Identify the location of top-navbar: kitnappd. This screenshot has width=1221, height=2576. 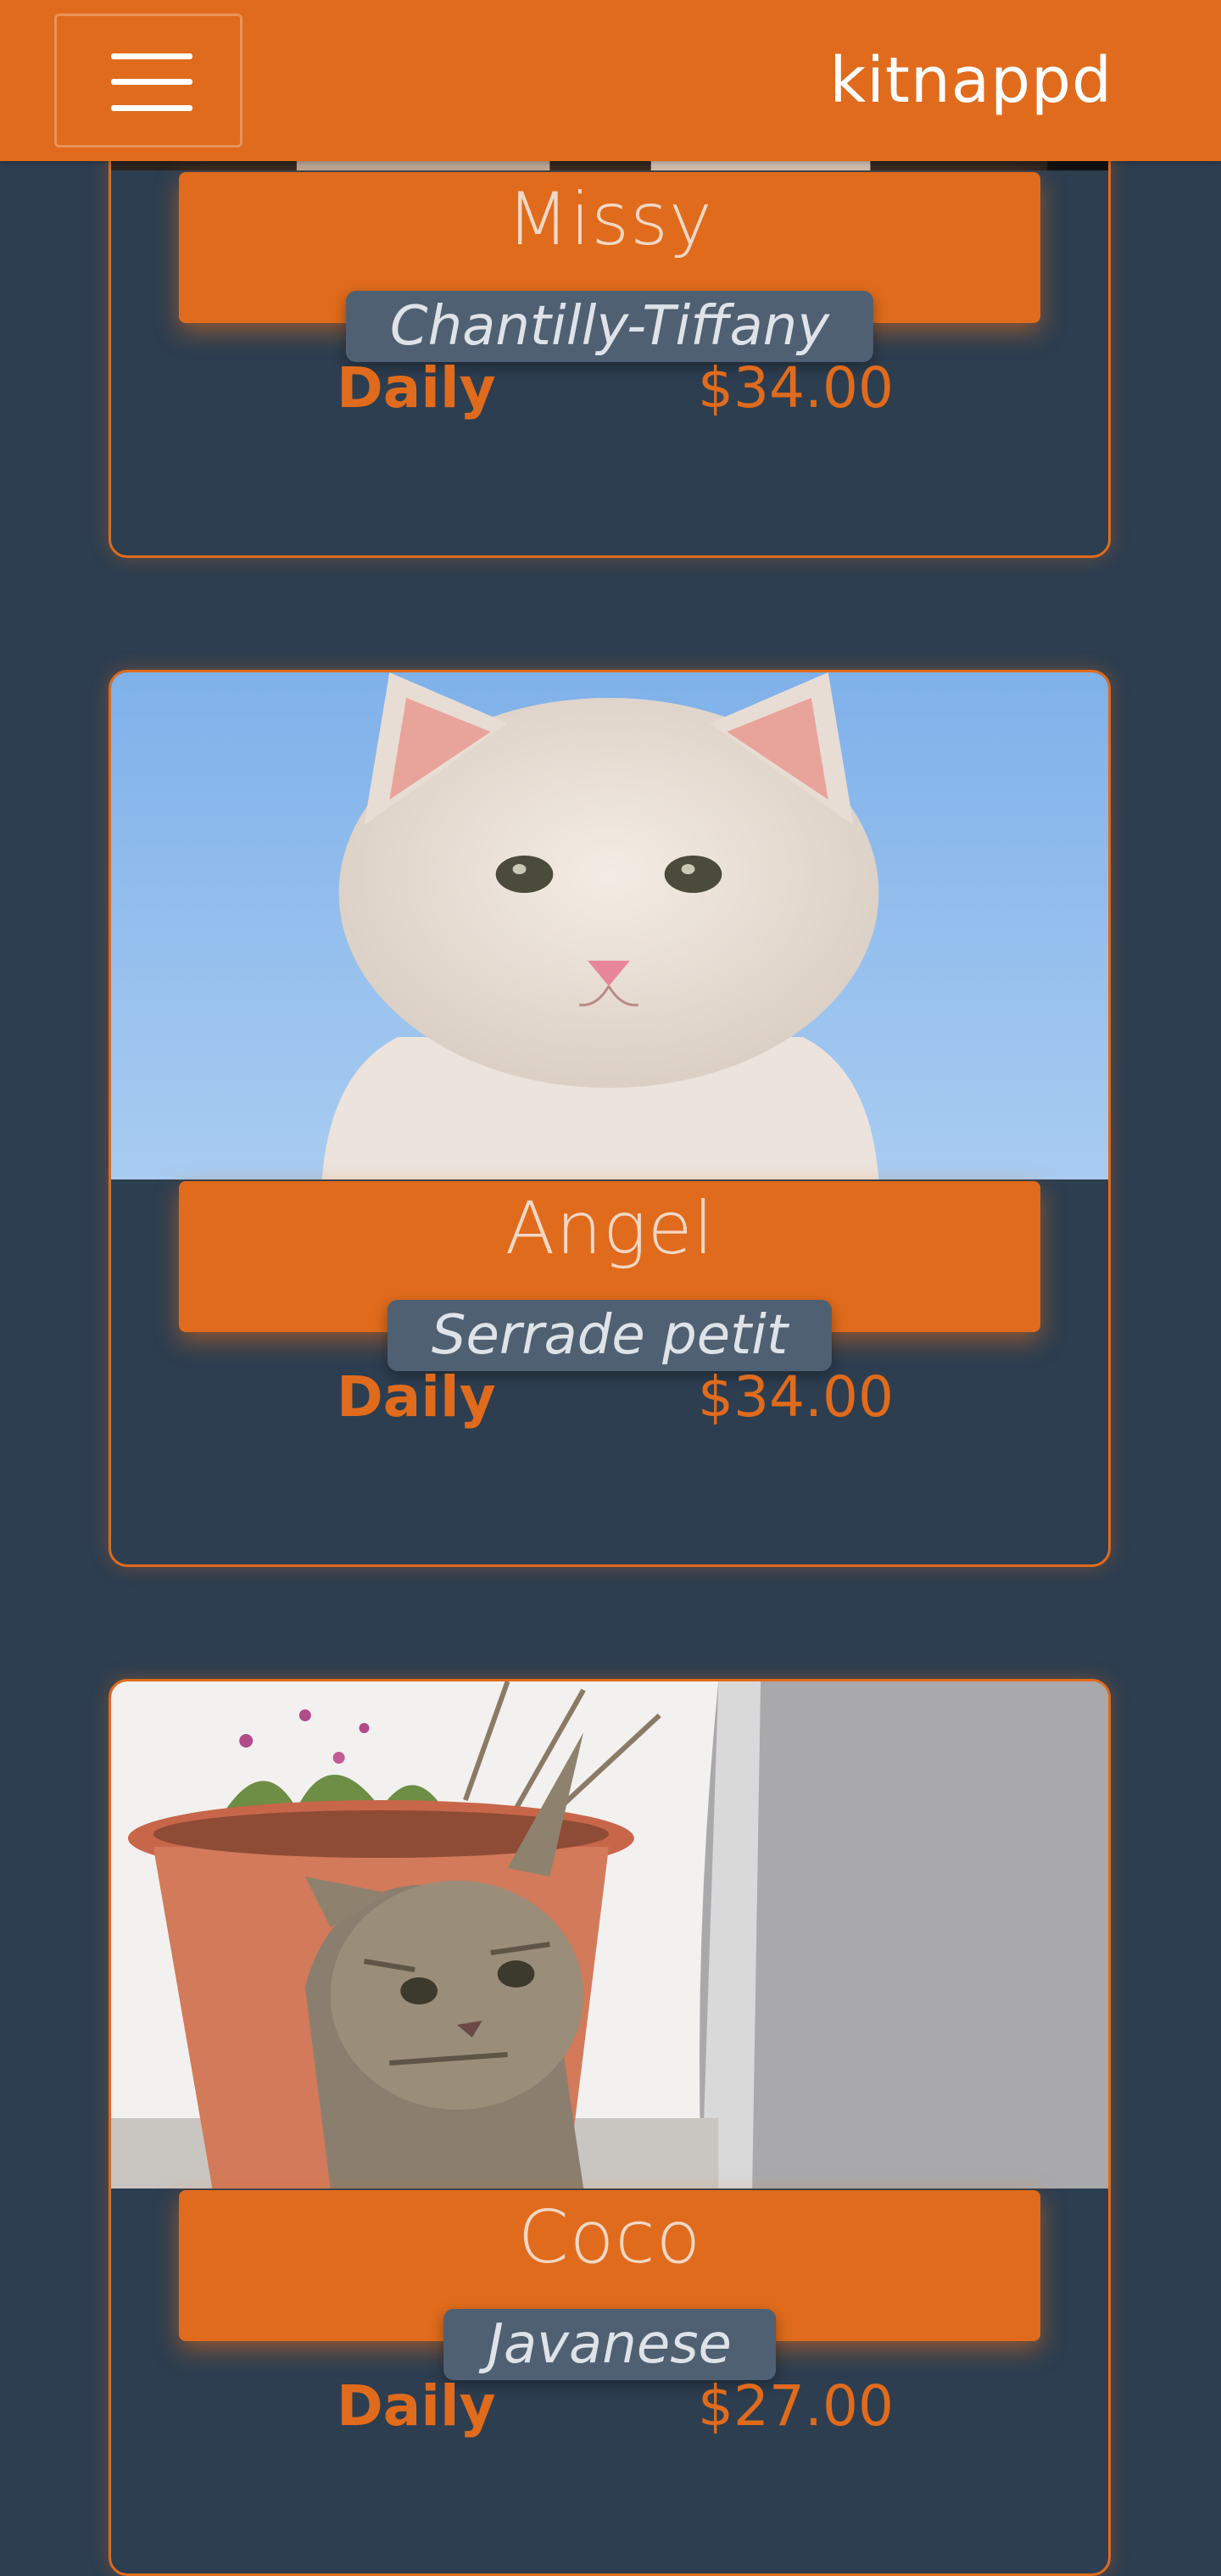
(610, 80).